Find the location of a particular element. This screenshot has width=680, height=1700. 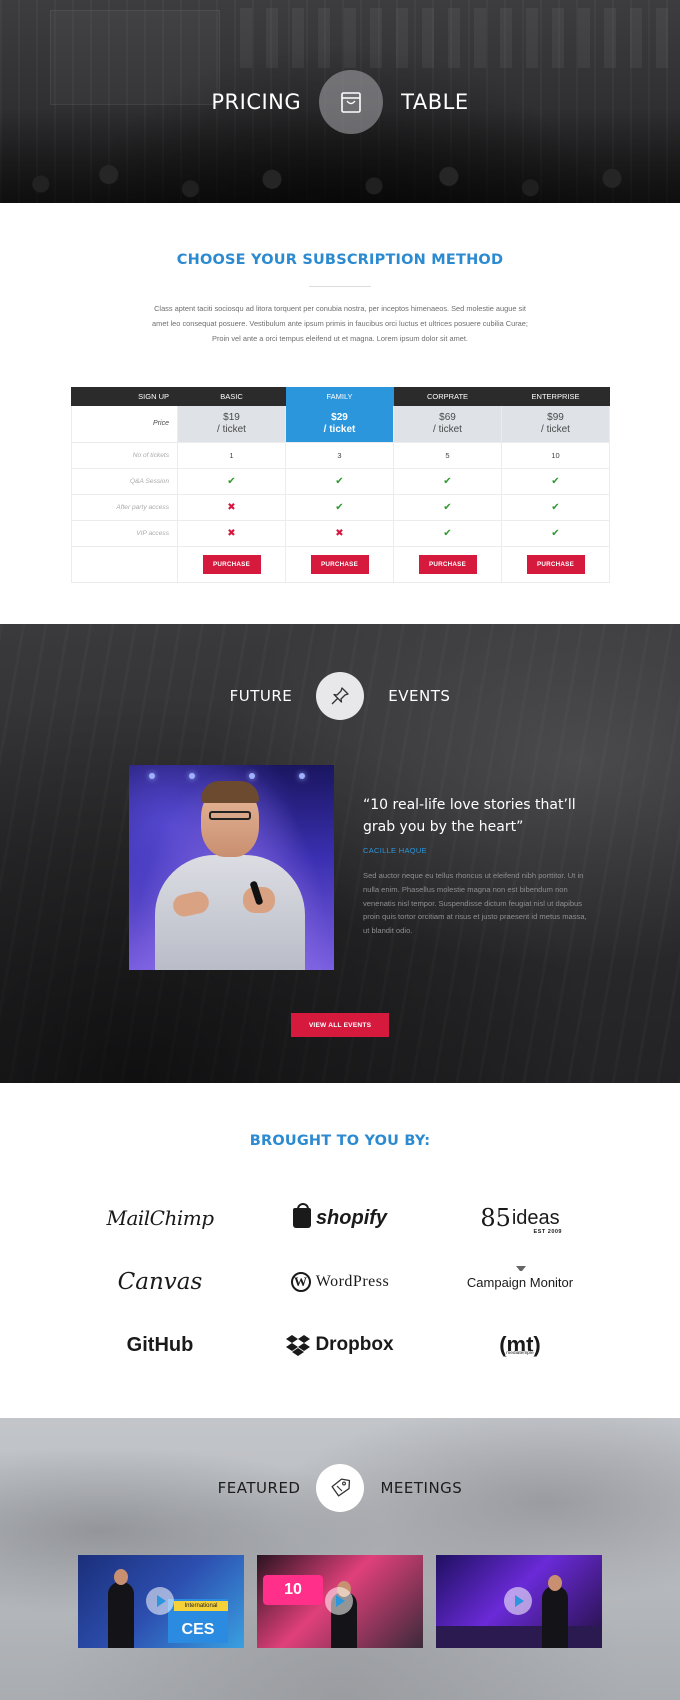

meeting-video-thumbnail: 10 is located at coordinates (340, 1601).